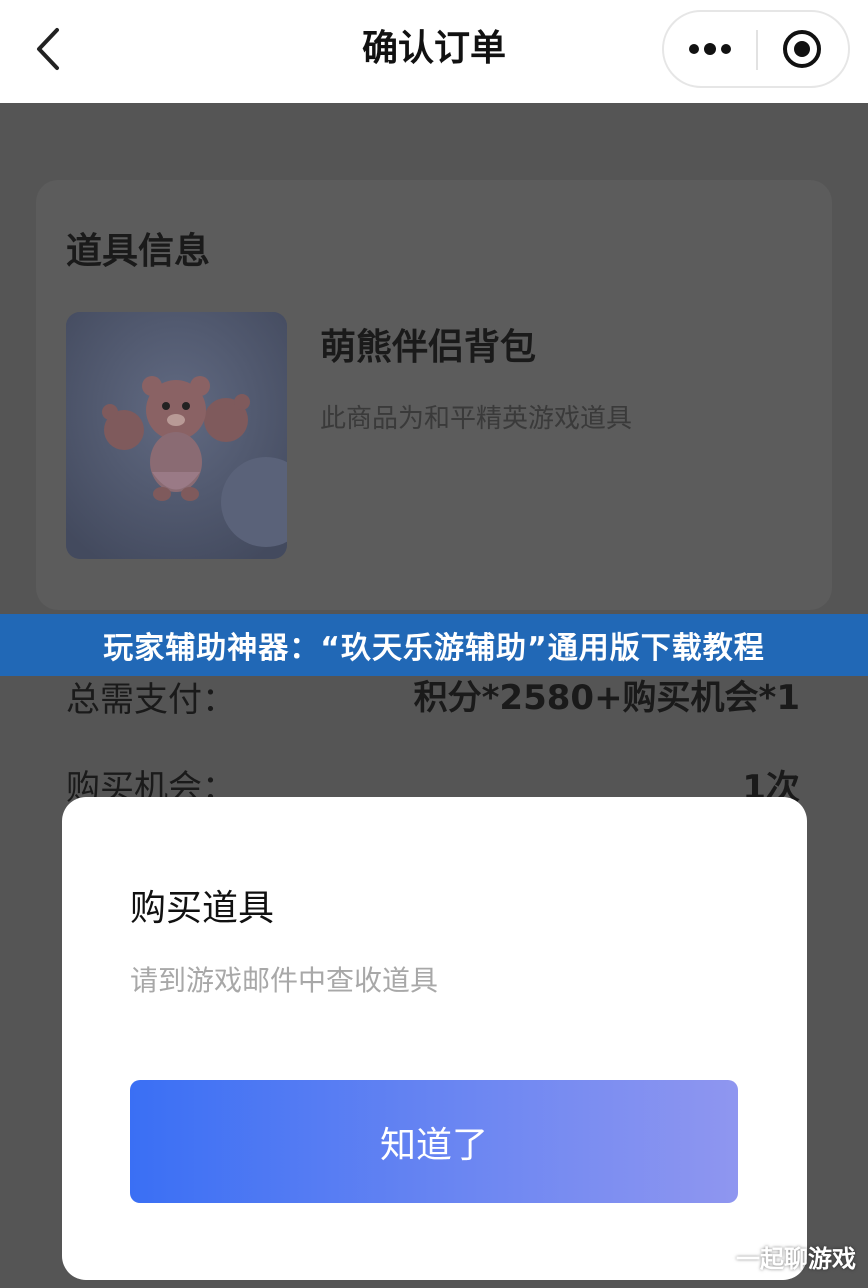 This screenshot has height=1288, width=868. What do you see at coordinates (138, 251) in the screenshot?
I see `item-info-title: 道具信息` at bounding box center [138, 251].